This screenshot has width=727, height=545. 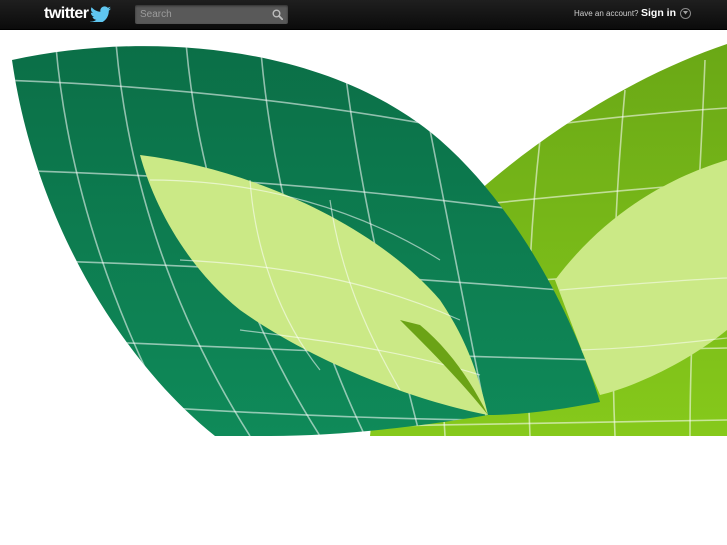 I want to click on signin-button: Sign in, so click(x=666, y=13).